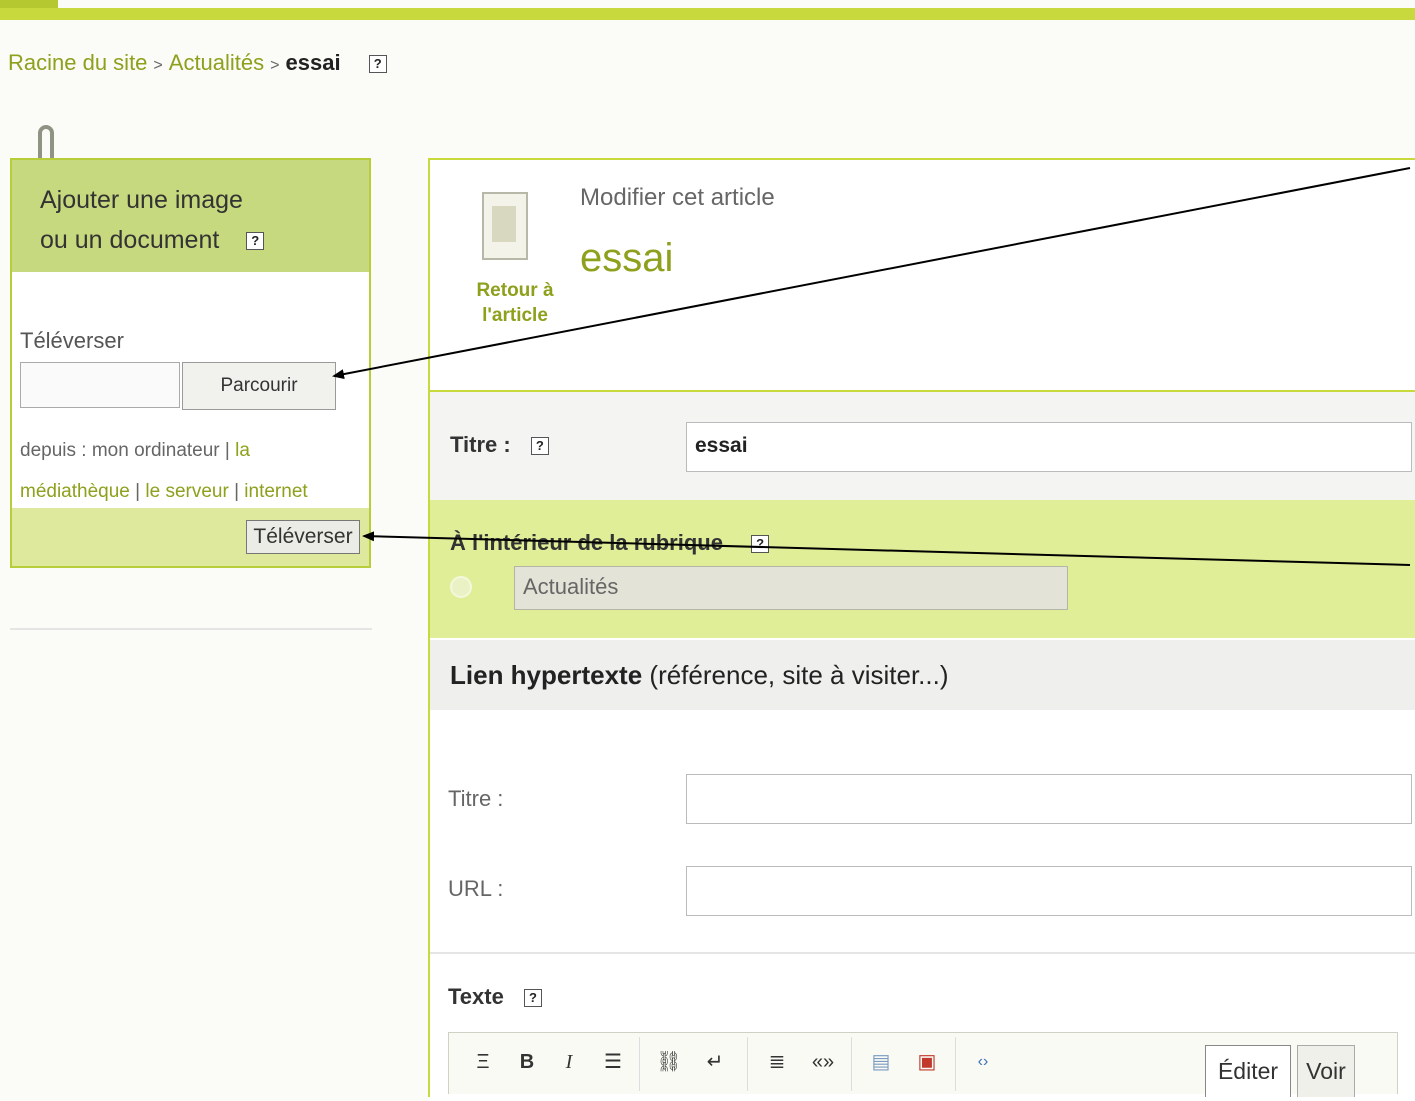  What do you see at coordinates (823, 1062) in the screenshot?
I see `quote-icon: «»` at bounding box center [823, 1062].